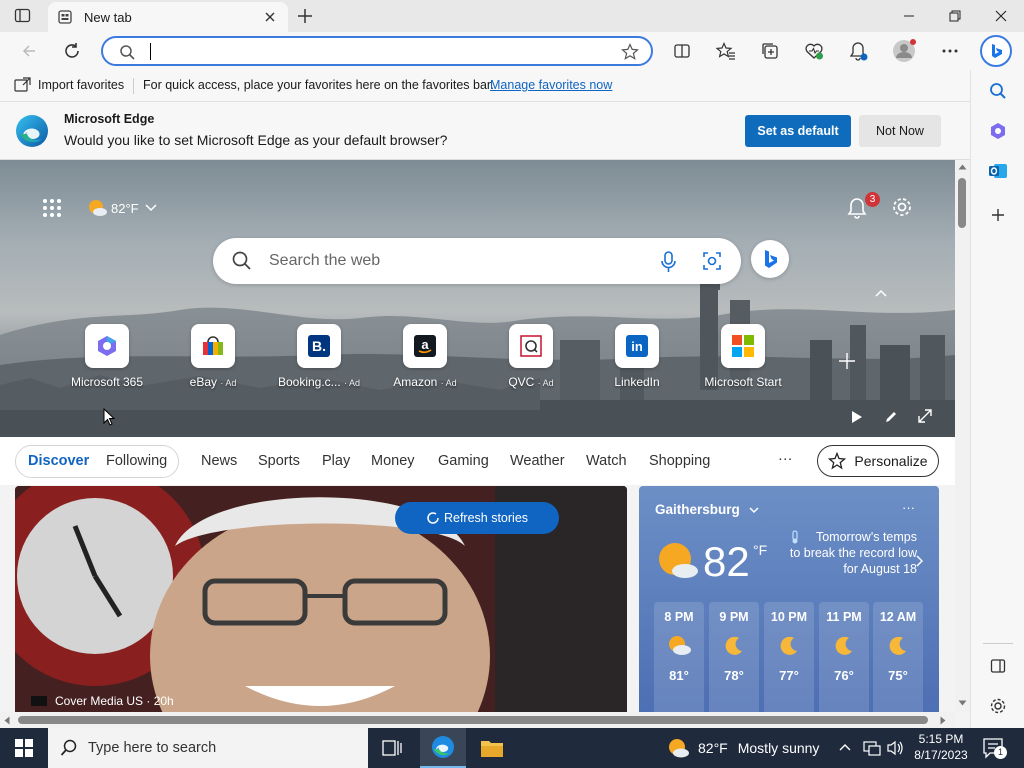 The width and height of the screenshot is (1024, 768). Describe the element at coordinates (941, 747) in the screenshot. I see `clock: 5:15 PM 8/17/2023` at that location.